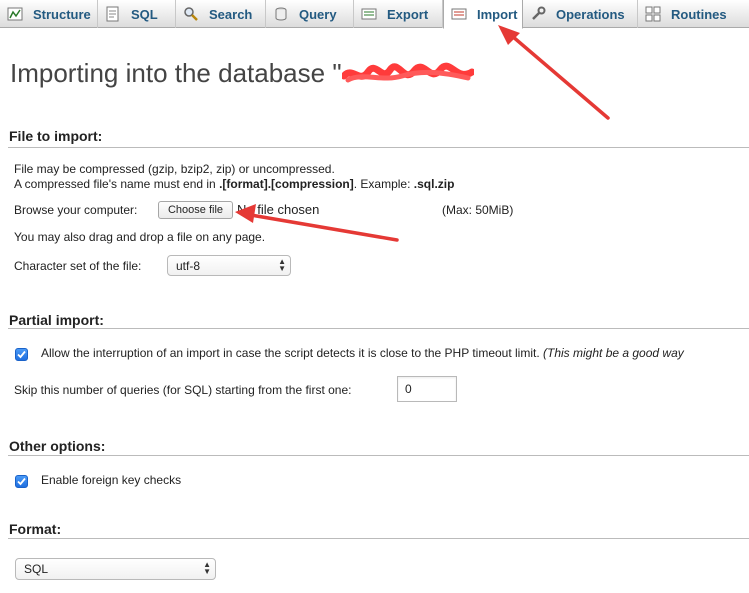 This screenshot has width=749, height=593. I want to click on annotation-arrow-import, so click(554, 72).